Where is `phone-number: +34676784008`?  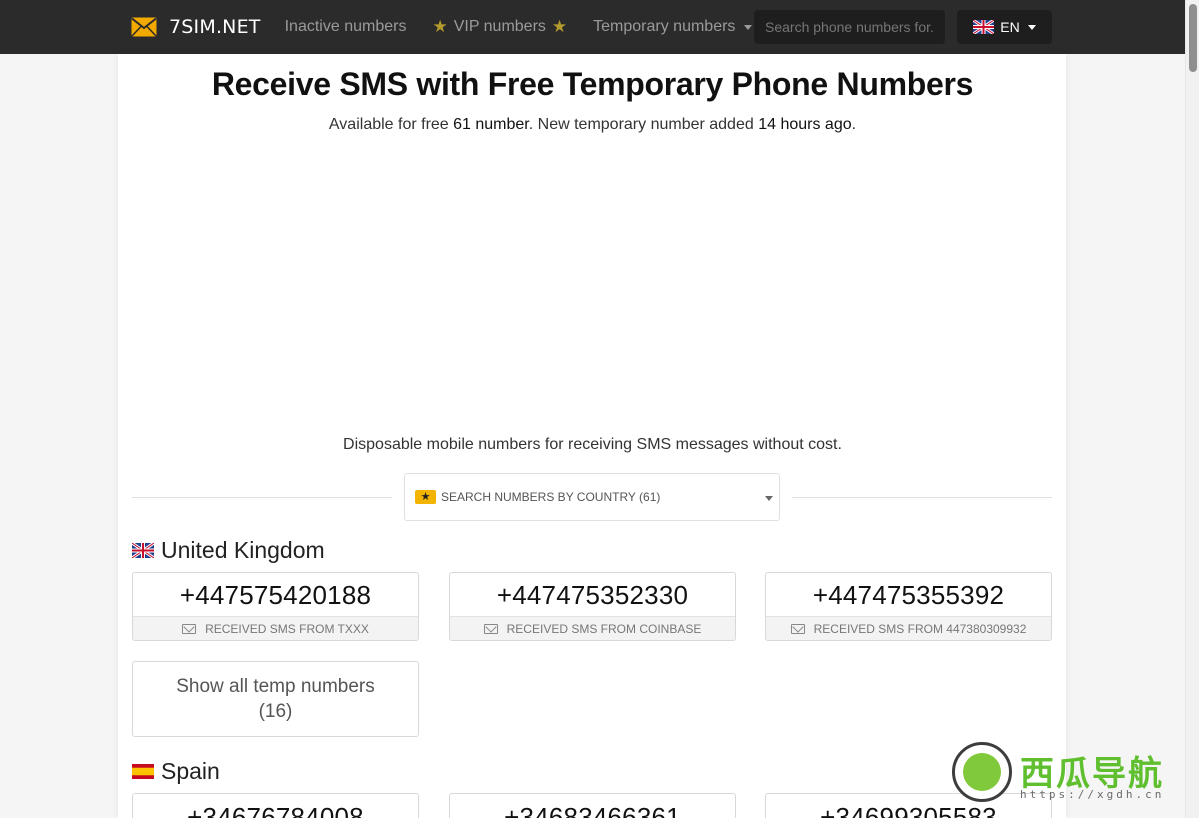 phone-number: +34676784008 is located at coordinates (275, 810).